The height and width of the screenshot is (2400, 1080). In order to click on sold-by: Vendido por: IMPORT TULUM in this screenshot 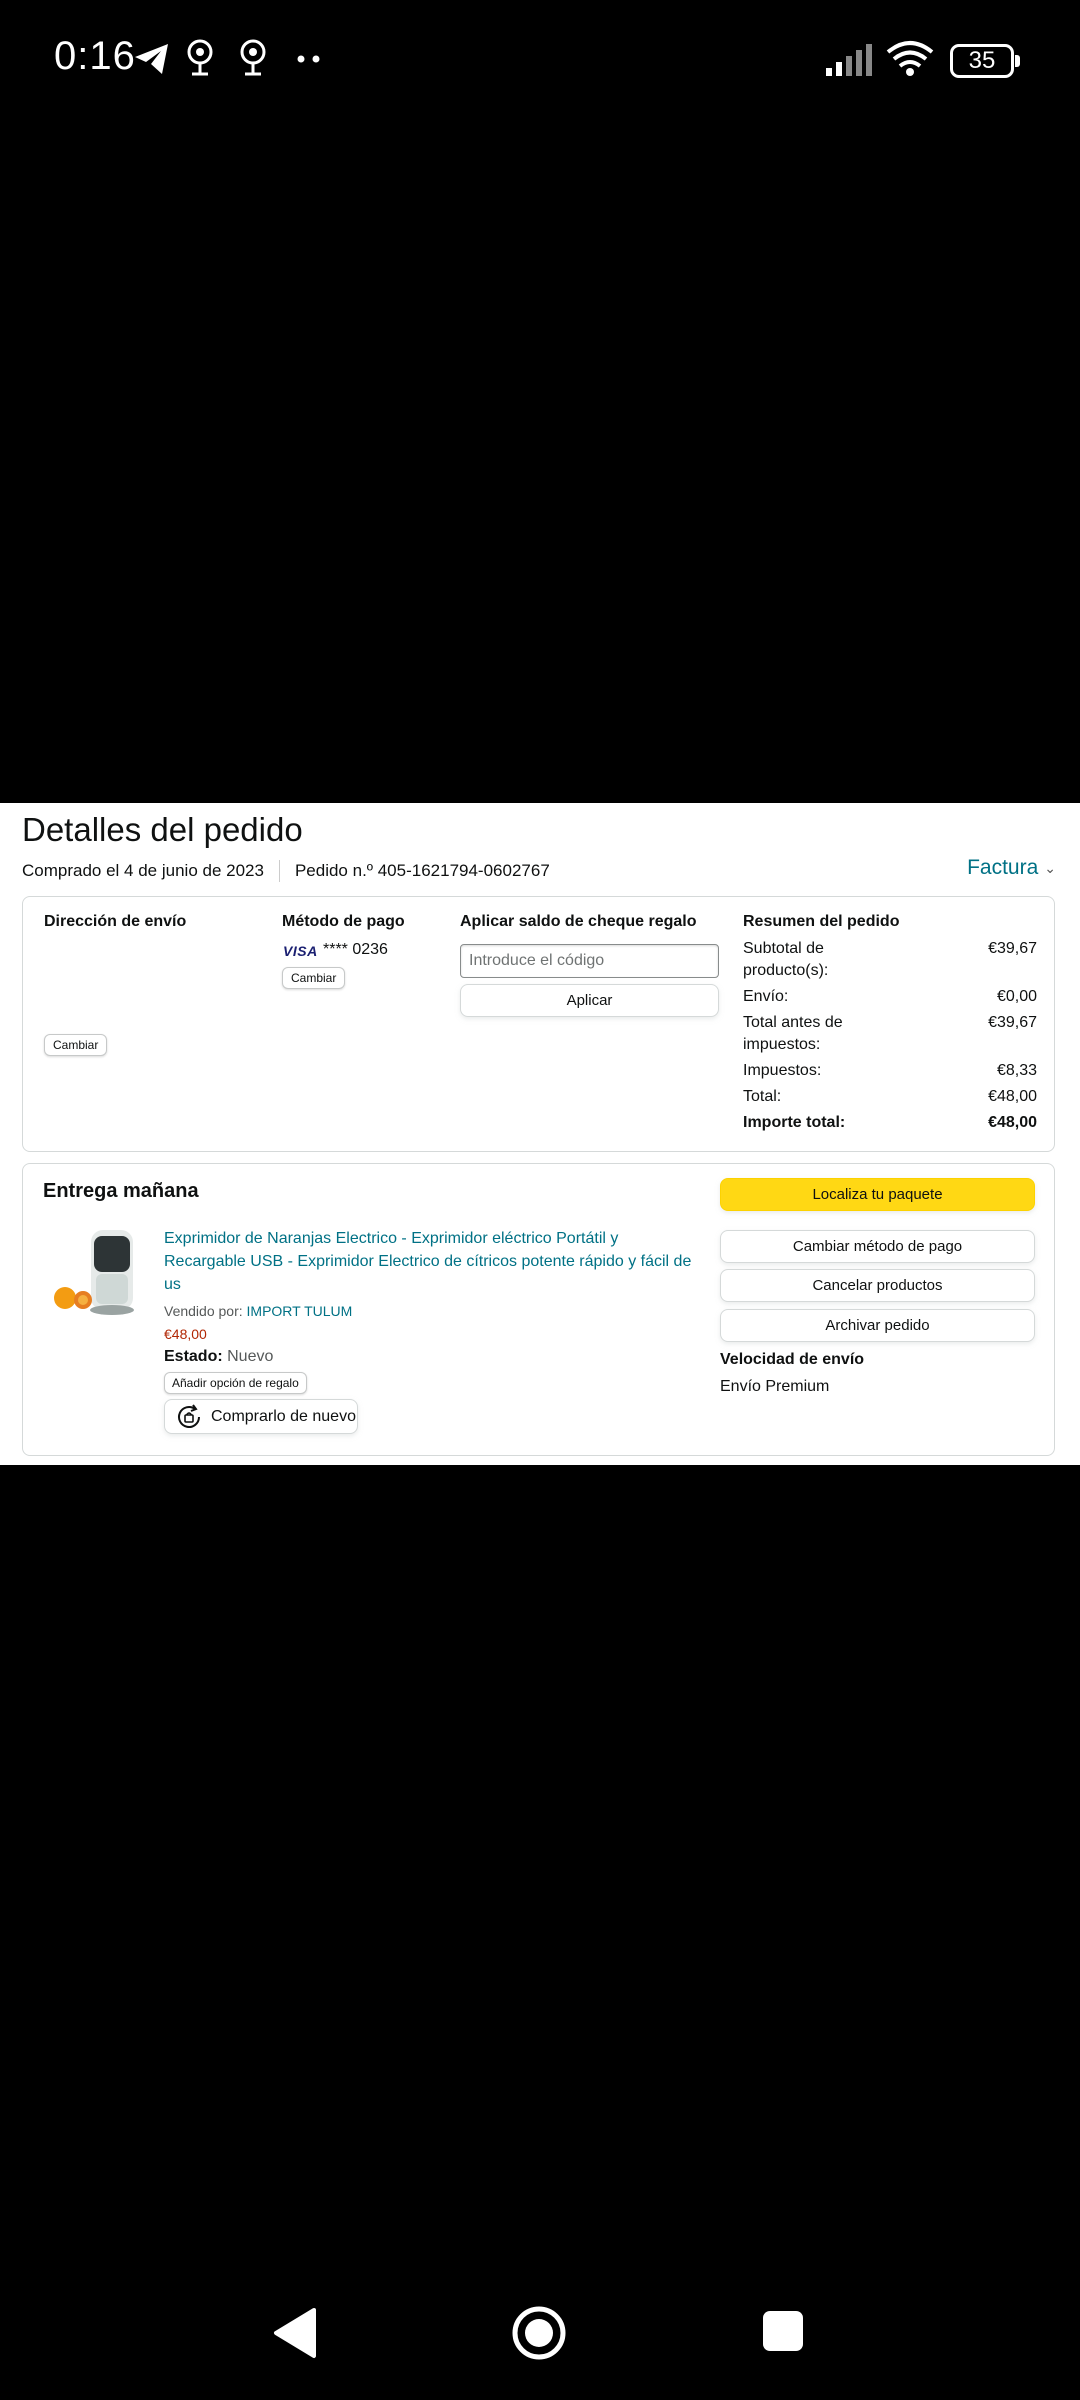, I will do `click(258, 1311)`.